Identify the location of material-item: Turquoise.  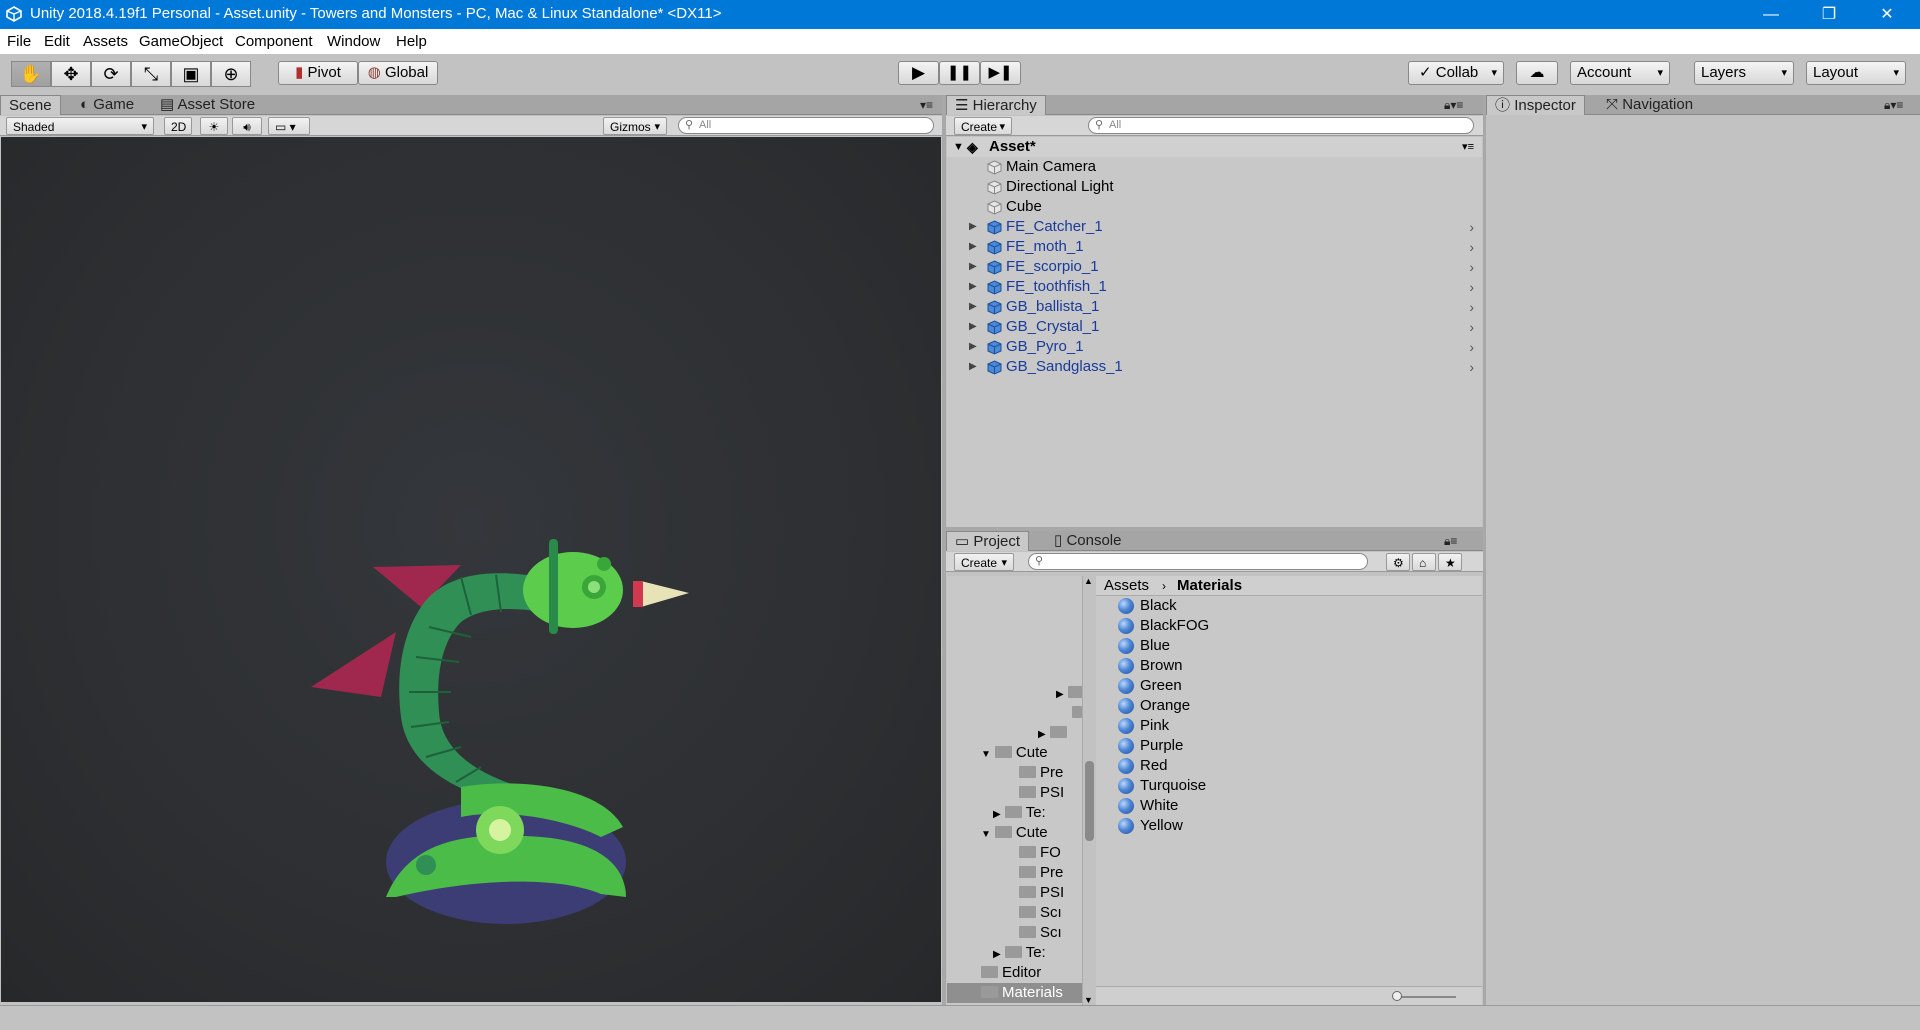
(1289, 786).